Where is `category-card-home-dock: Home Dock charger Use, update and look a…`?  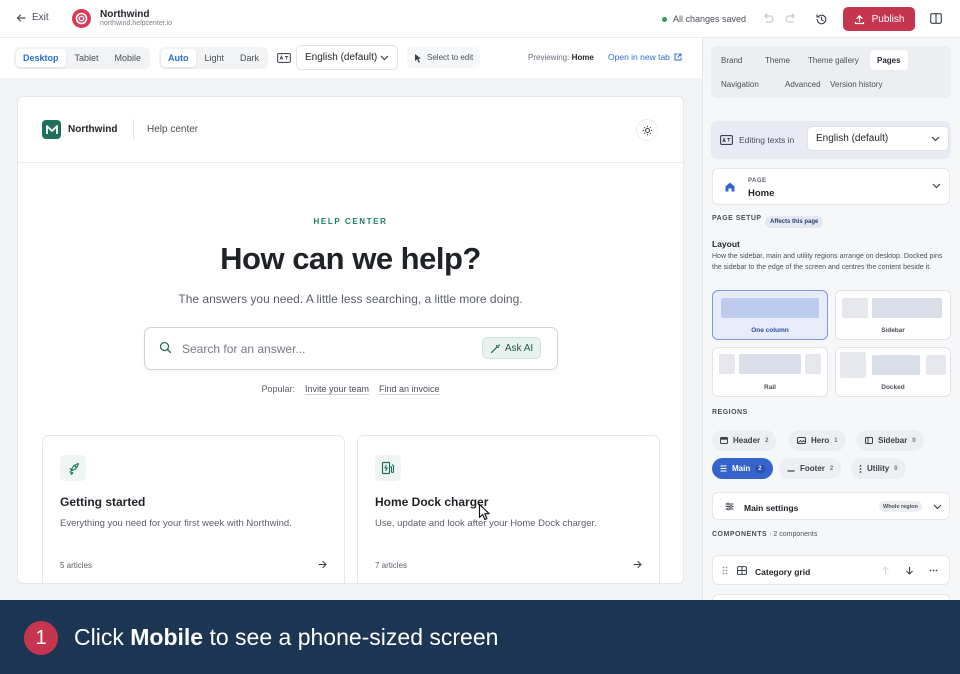 category-card-home-dock: Home Dock charger Use, update and look a… is located at coordinates (508, 509).